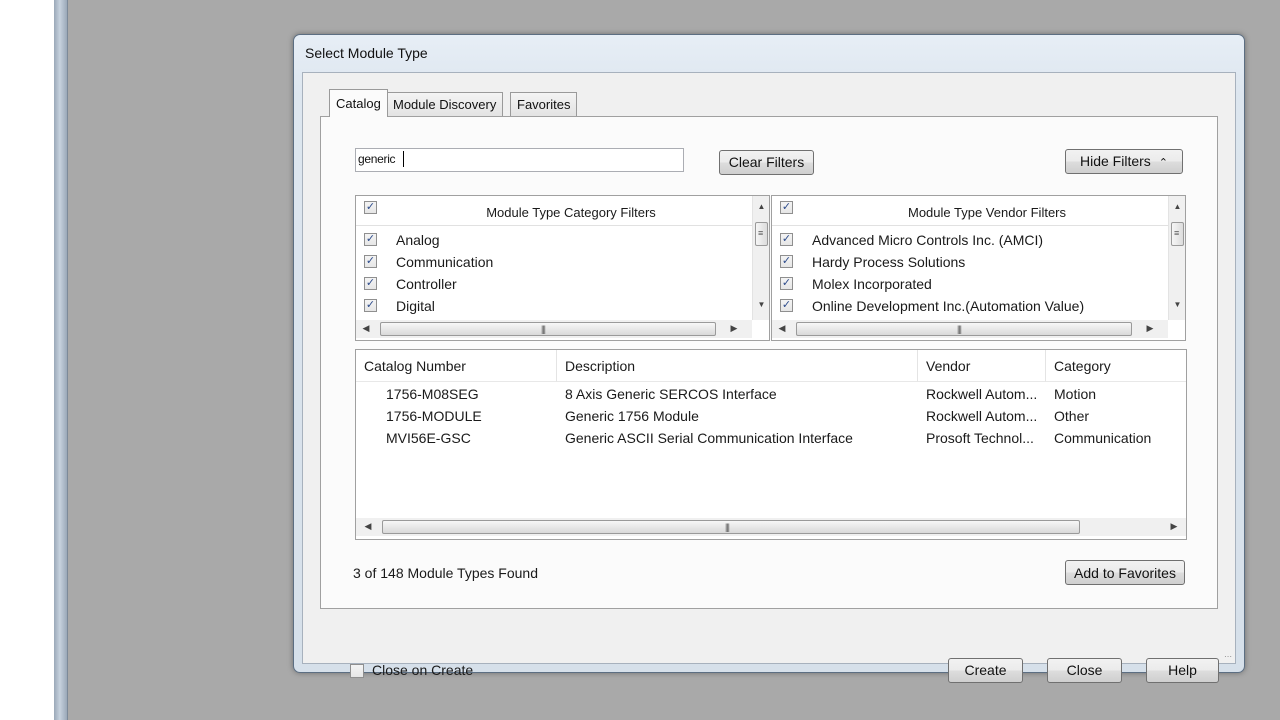  What do you see at coordinates (61, 360) in the screenshot?
I see `window-edge-scrollbar` at bounding box center [61, 360].